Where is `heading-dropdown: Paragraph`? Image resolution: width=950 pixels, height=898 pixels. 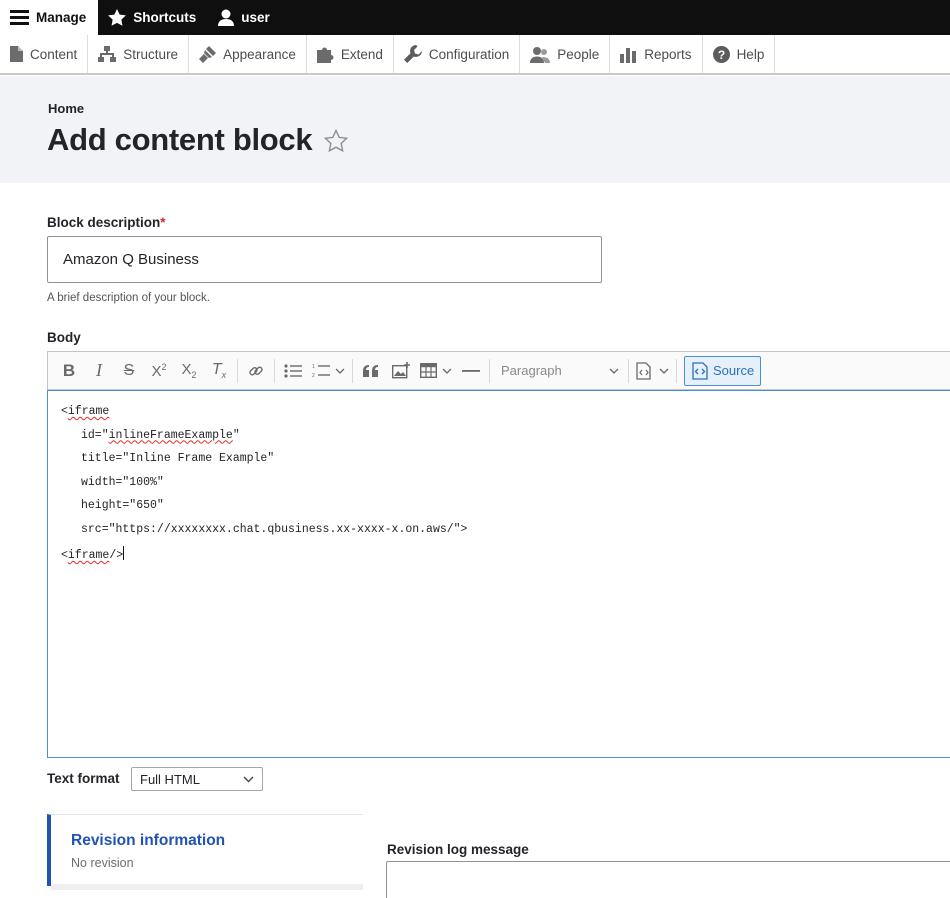
heading-dropdown: Paragraph is located at coordinates (559, 371).